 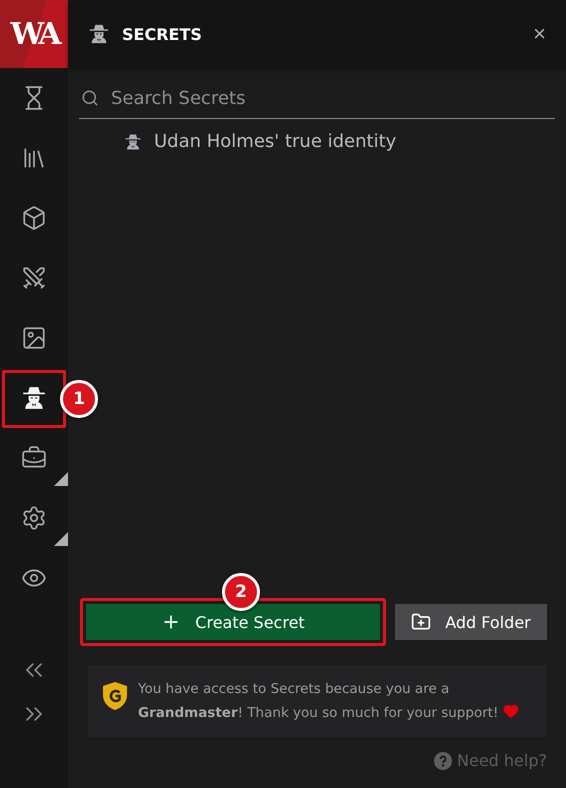 I want to click on panel-title: SECRETS, so click(x=162, y=34).